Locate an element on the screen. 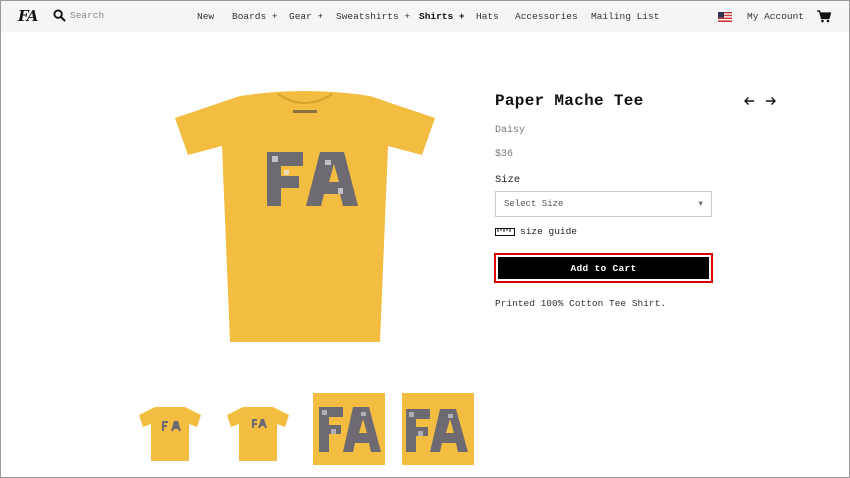  arrow-left-icon is located at coordinates (749, 101).